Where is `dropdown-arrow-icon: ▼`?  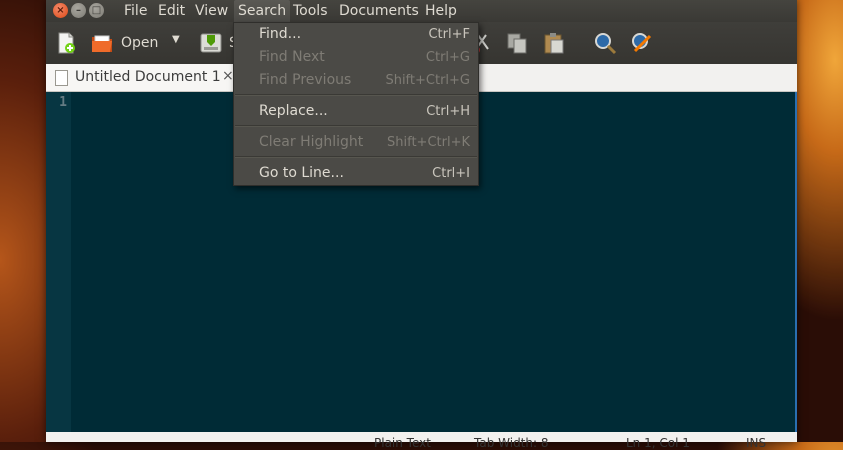
dropdown-arrow-icon: ▼ is located at coordinates (176, 39).